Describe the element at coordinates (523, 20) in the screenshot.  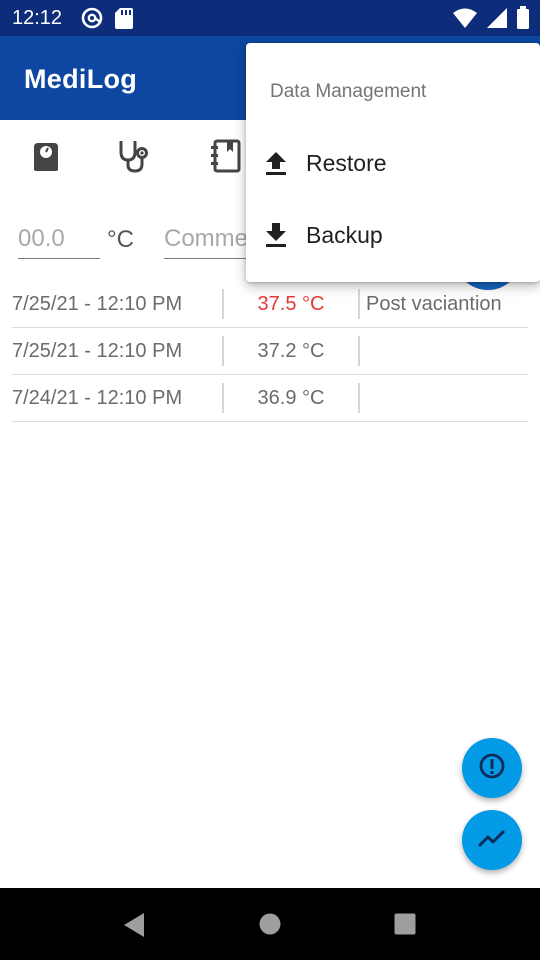
I see `battery-icon` at that location.